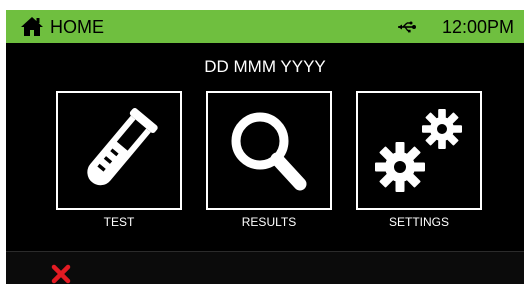  What do you see at coordinates (265, 26) in the screenshot?
I see `status-bar: HOME 12:00PM` at bounding box center [265, 26].